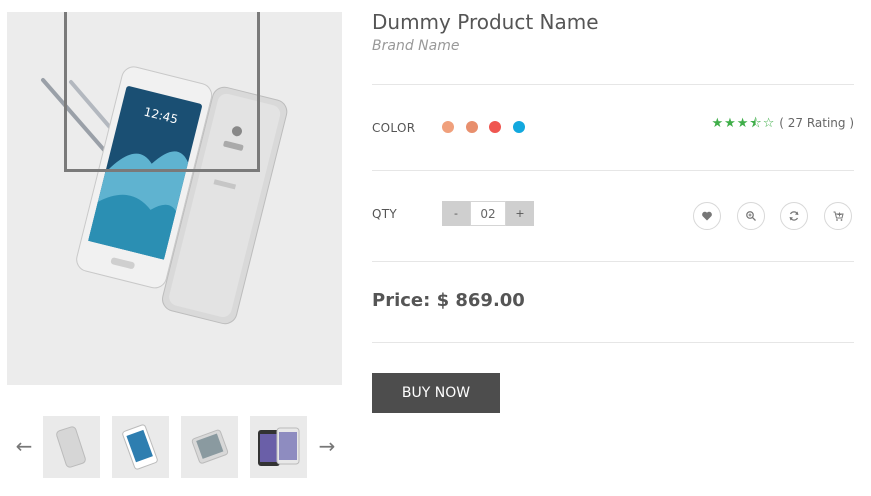 The width and height of the screenshot is (871, 496). Describe the element at coordinates (448, 300) in the screenshot. I see `product-price: Price: $ 869.00` at that location.